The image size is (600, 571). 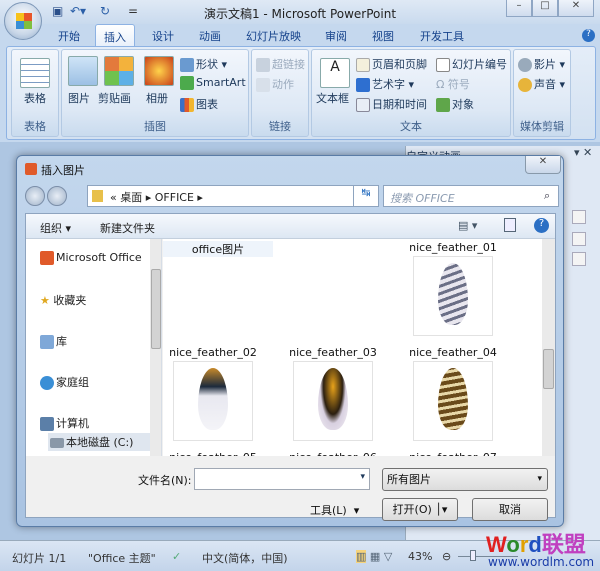 I want to click on file-name: nice_feather_05, so click(x=215, y=453).